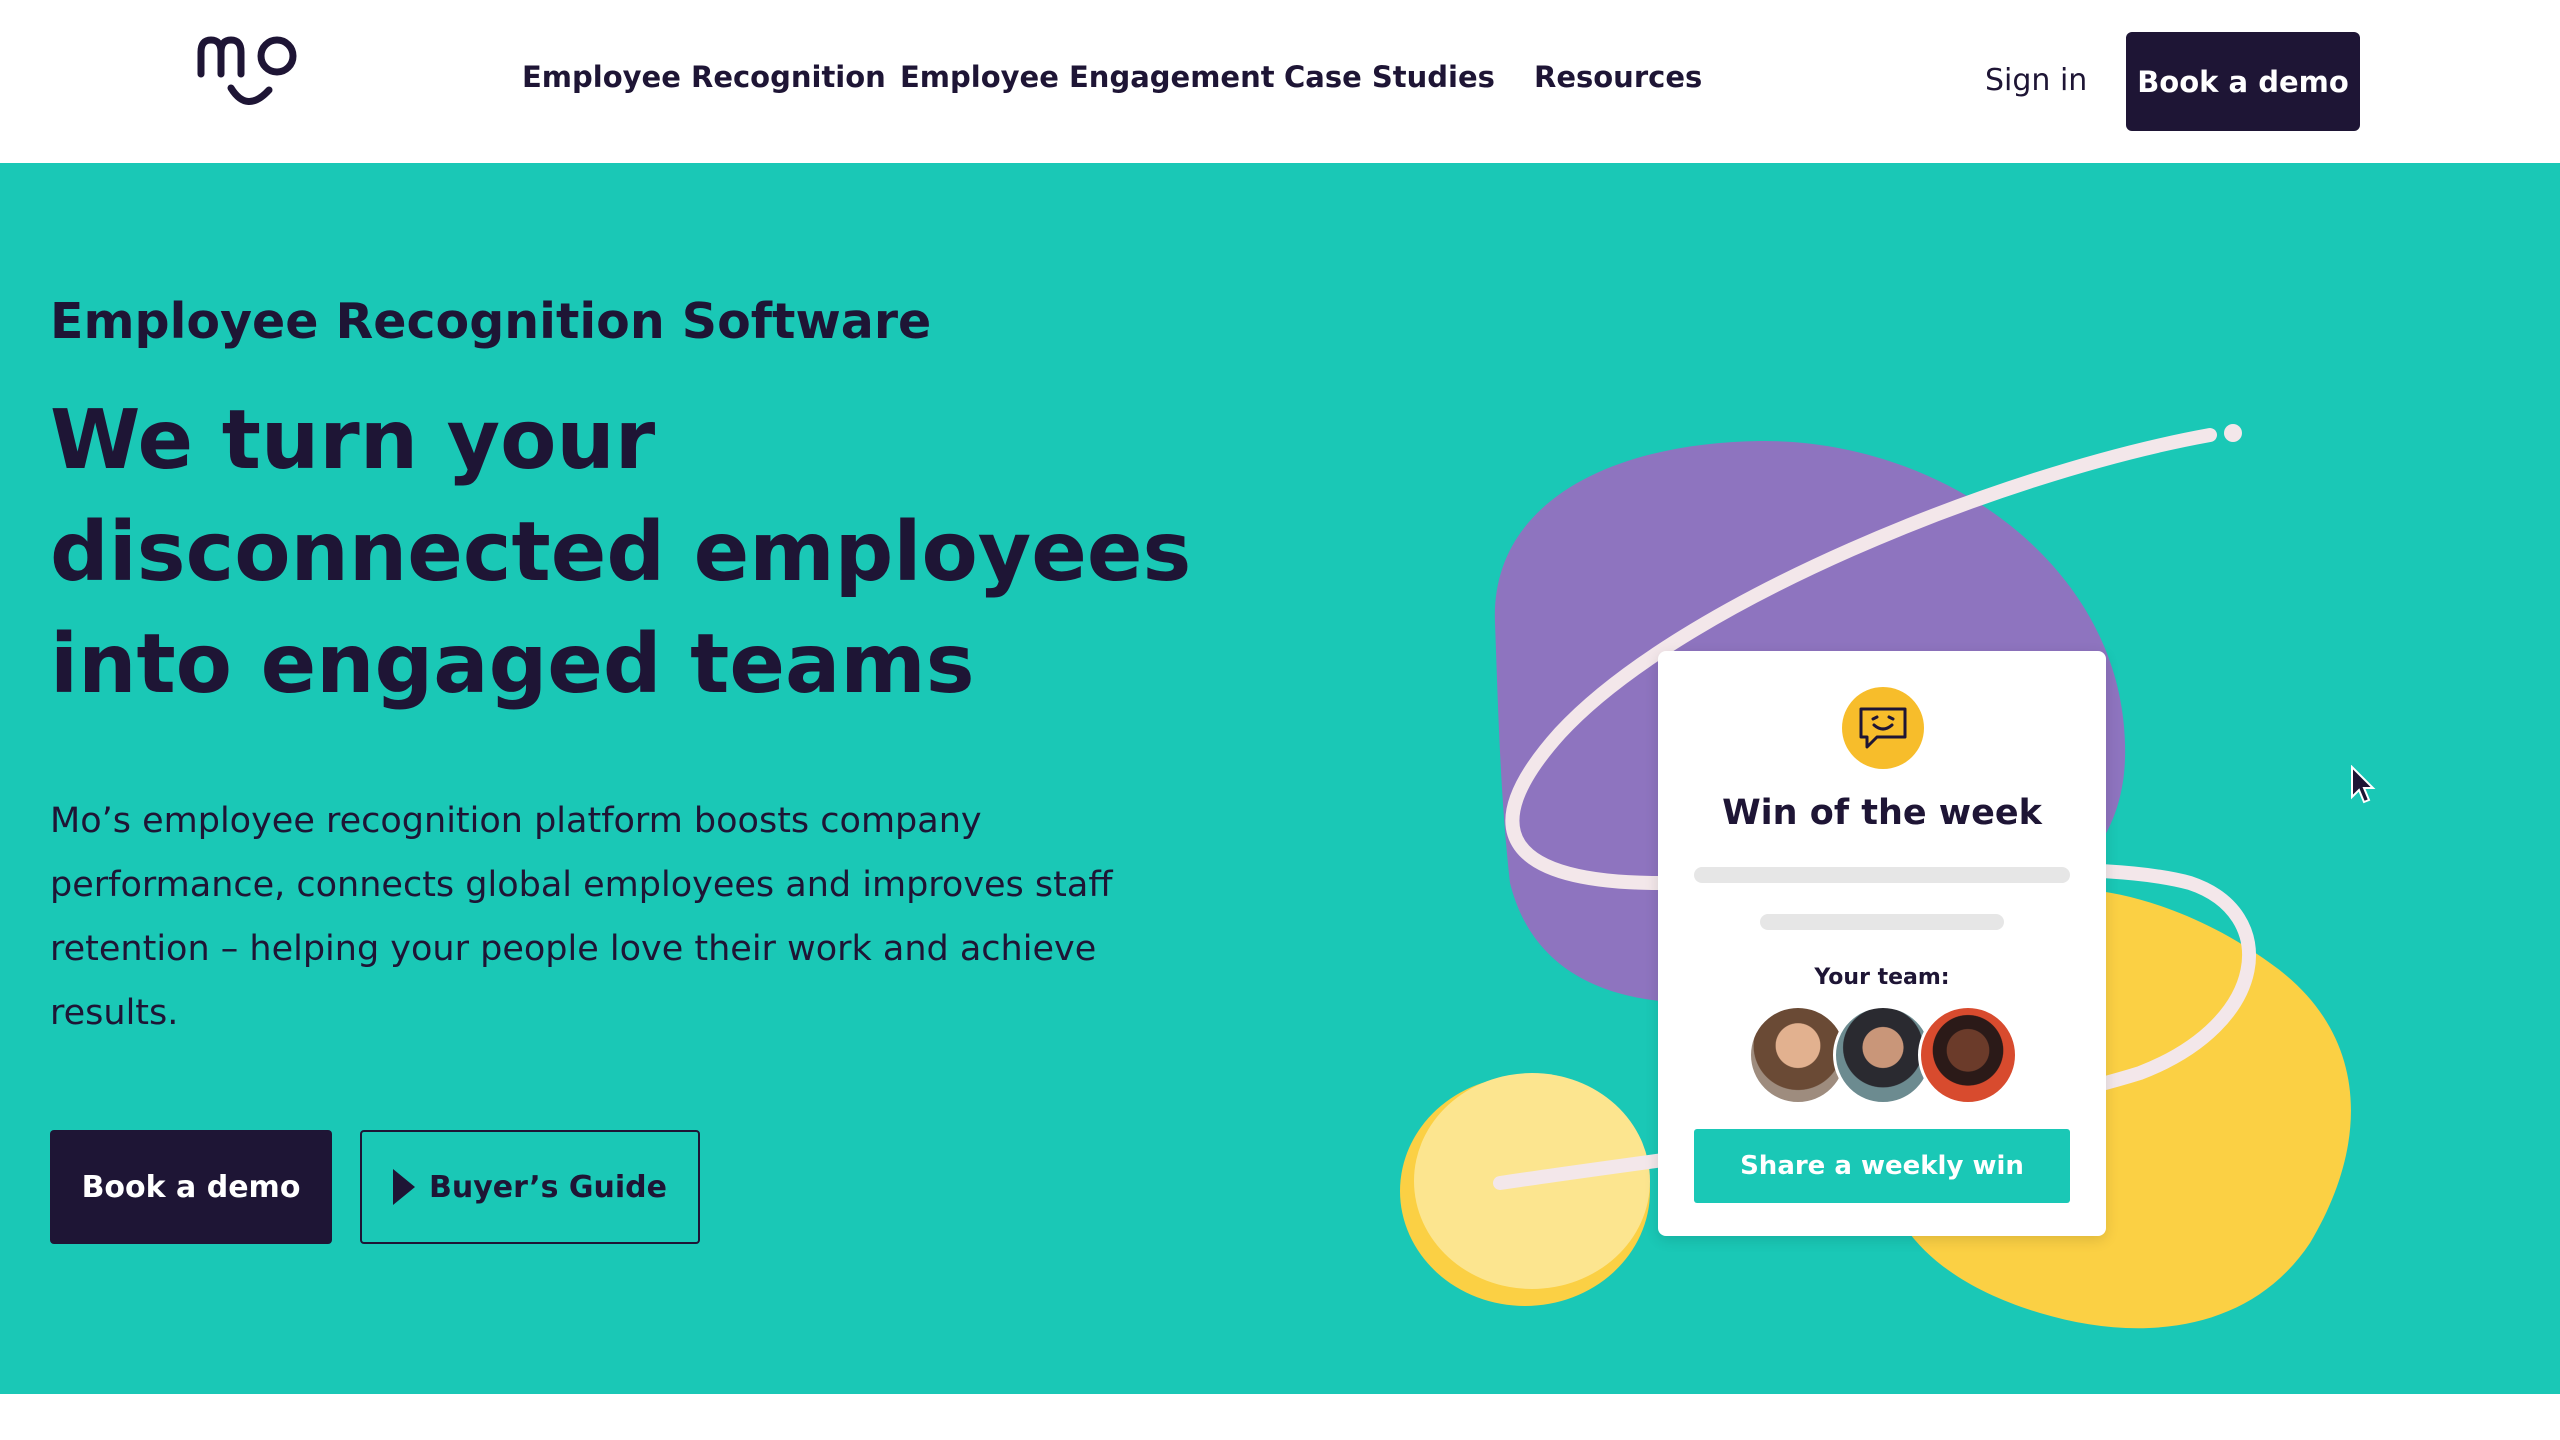 The height and width of the screenshot is (1440, 2560). Describe the element at coordinates (1618, 77) in the screenshot. I see `nav-resources: Resources` at that location.